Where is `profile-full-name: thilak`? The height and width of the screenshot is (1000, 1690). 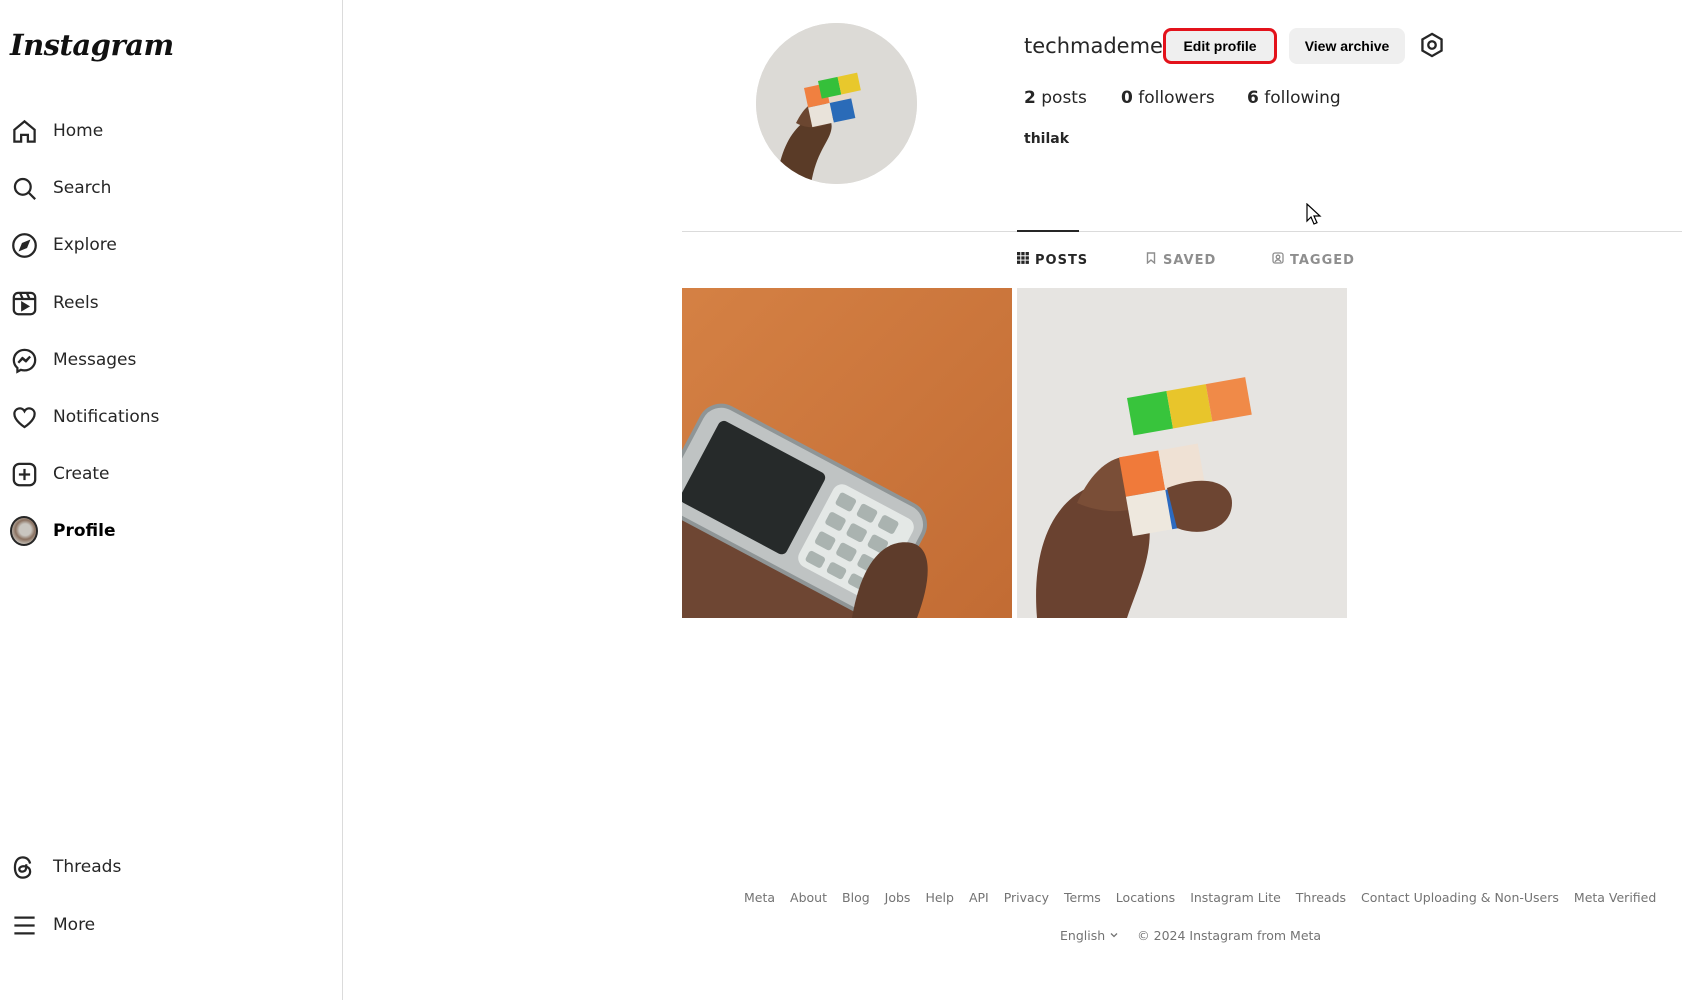
profile-full-name: thilak is located at coordinates (1047, 139).